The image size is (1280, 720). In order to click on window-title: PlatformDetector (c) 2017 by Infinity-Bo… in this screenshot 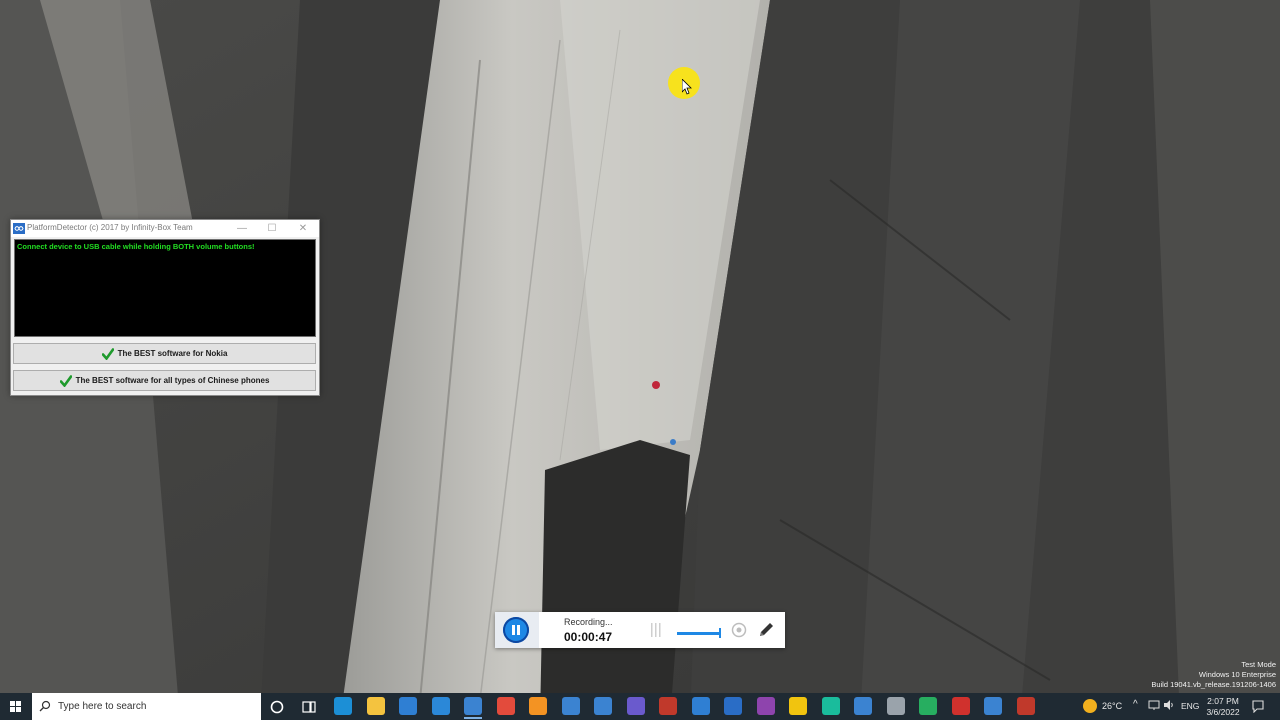, I will do `click(110, 227)`.